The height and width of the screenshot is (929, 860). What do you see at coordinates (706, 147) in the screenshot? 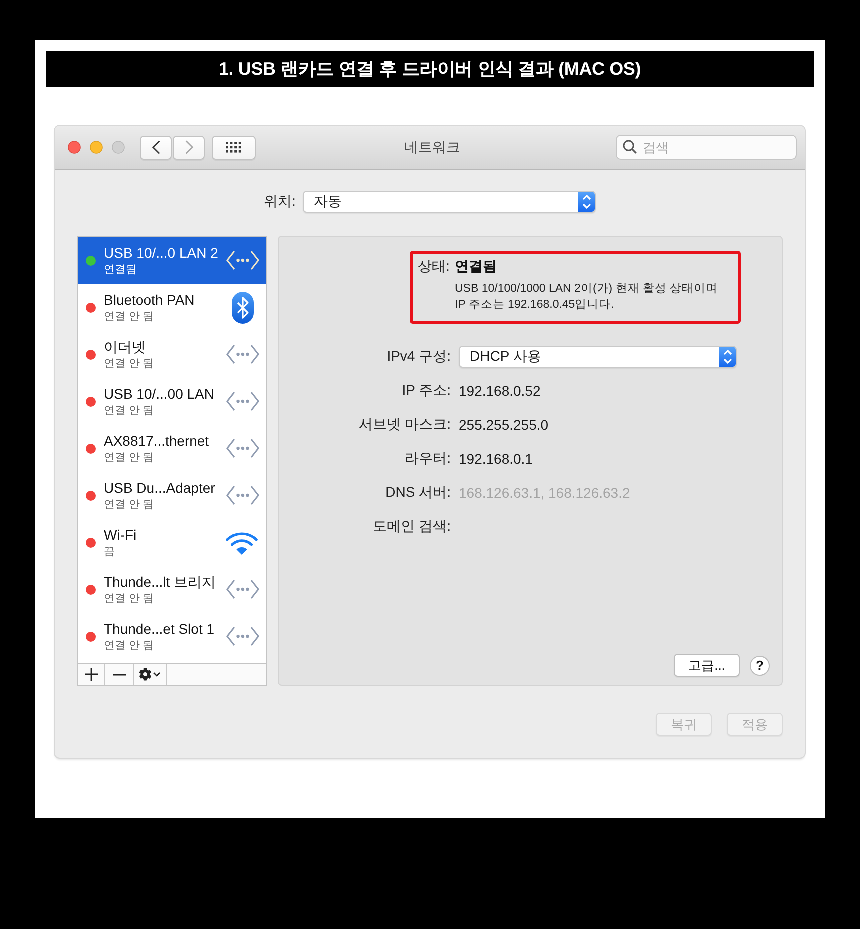
I see `search-field: 검색` at bounding box center [706, 147].